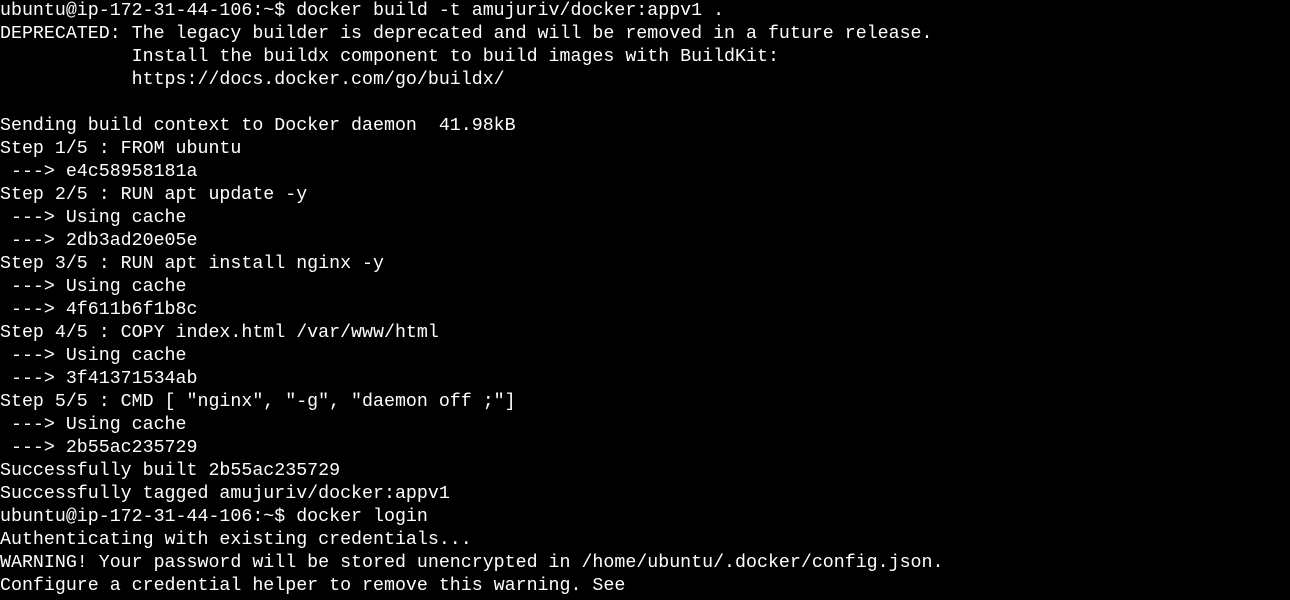 Image resolution: width=1290 pixels, height=600 pixels. What do you see at coordinates (93, 287) in the screenshot?
I see `step-3-cache: ---> Using cache` at bounding box center [93, 287].